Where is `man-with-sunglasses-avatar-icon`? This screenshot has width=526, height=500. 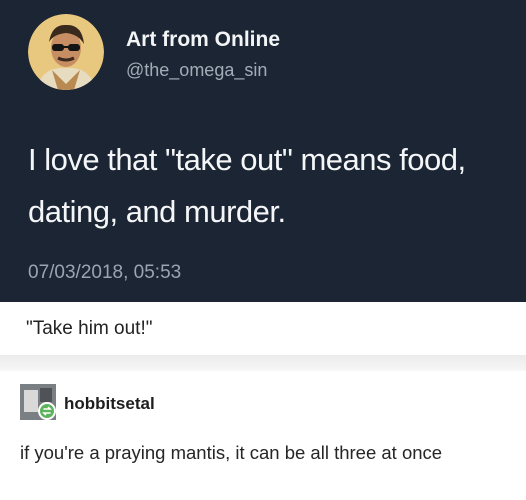
man-with-sunglasses-avatar-icon is located at coordinates (66, 52).